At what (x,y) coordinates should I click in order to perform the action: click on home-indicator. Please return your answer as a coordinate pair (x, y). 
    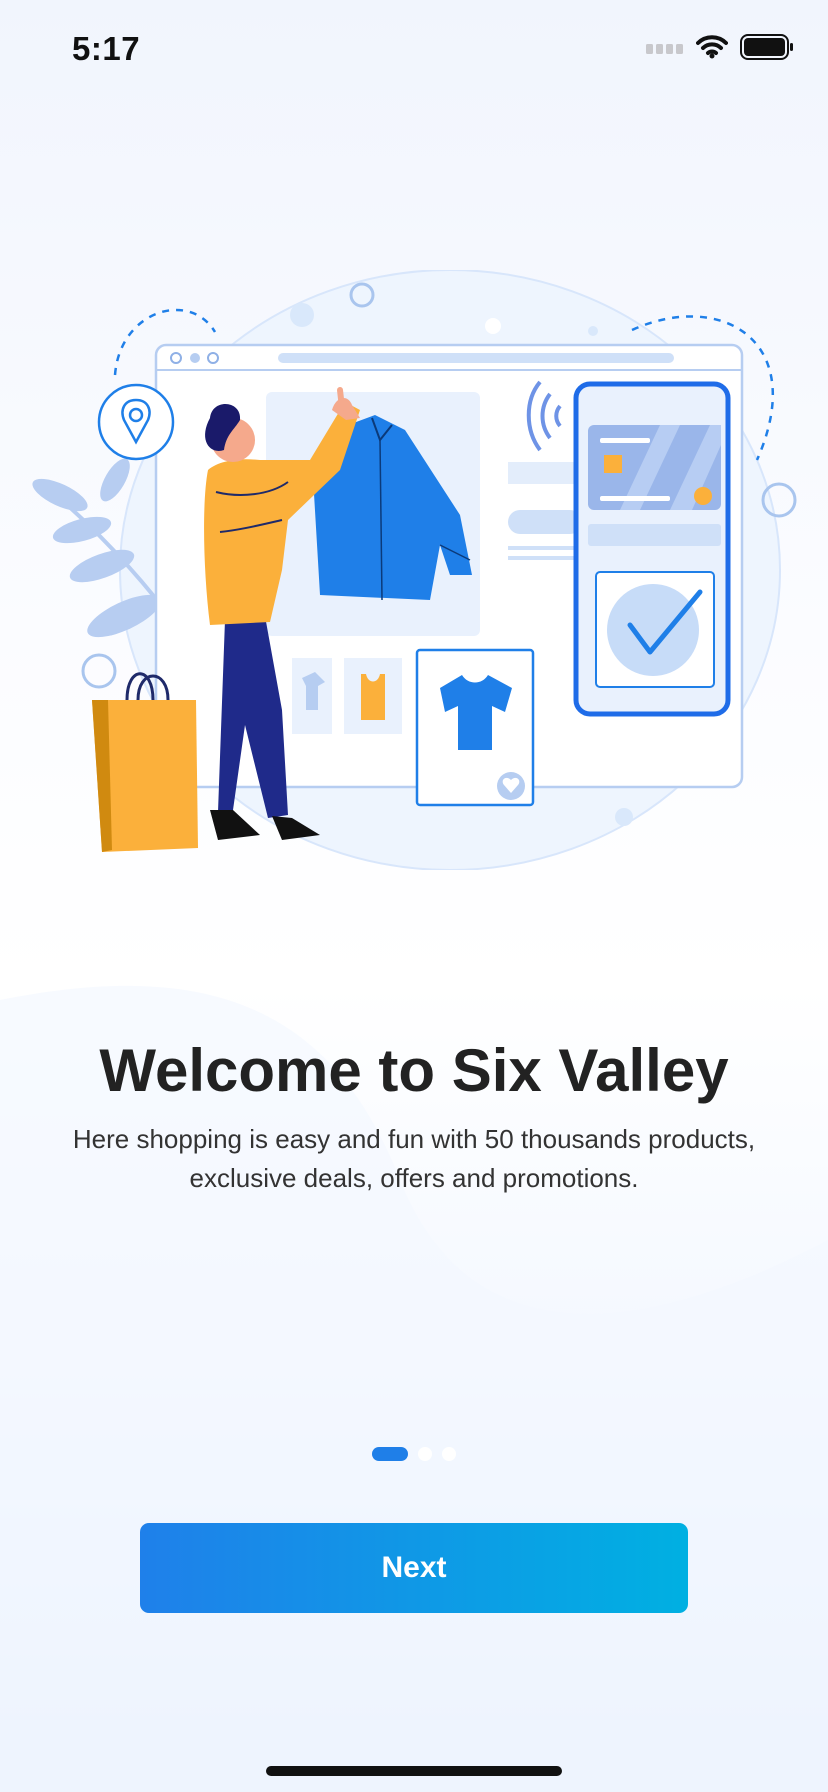
    Looking at the image, I should click on (414, 1771).